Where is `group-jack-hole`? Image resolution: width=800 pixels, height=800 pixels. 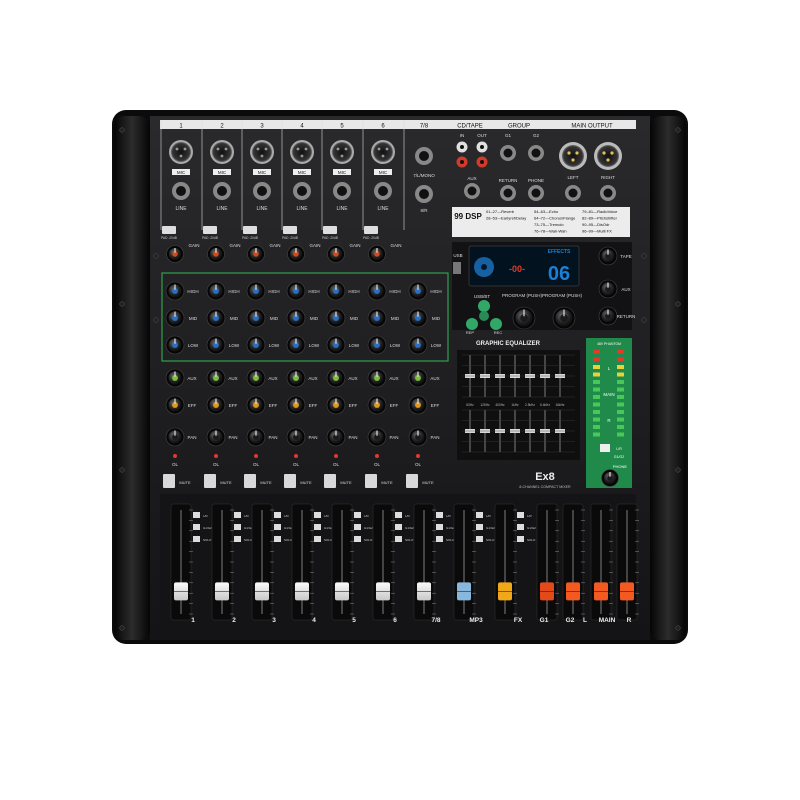
group-jack-hole is located at coordinates (536, 153).